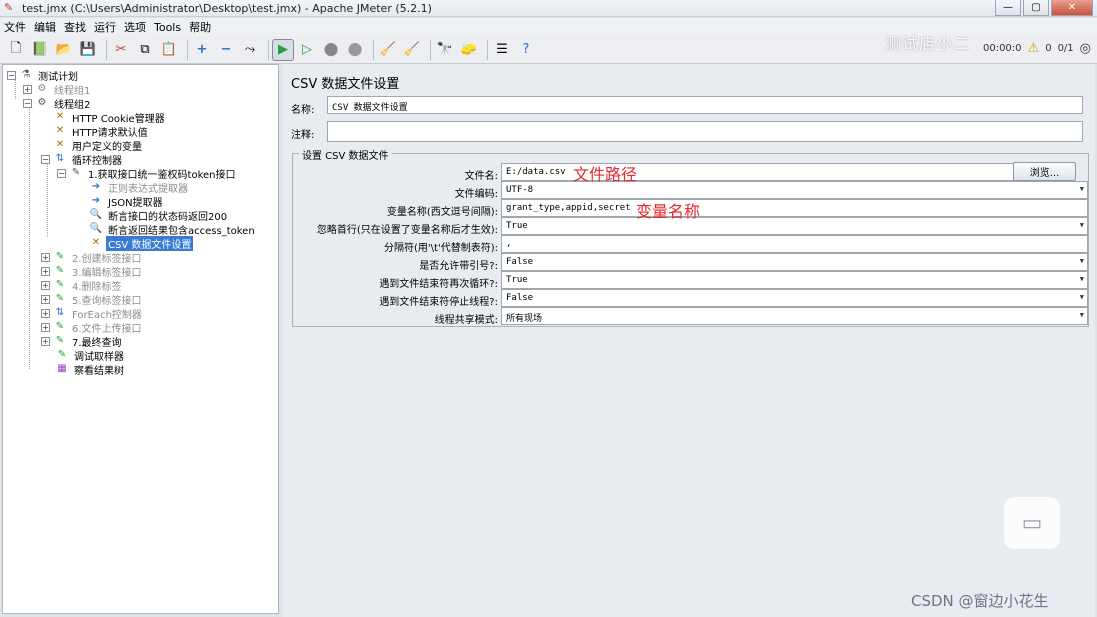 Image resolution: width=1097 pixels, height=617 pixels. What do you see at coordinates (92, 299) in the screenshot?
I see `tree-node-request-5: + ✎ 5.查询标签接口` at bounding box center [92, 299].